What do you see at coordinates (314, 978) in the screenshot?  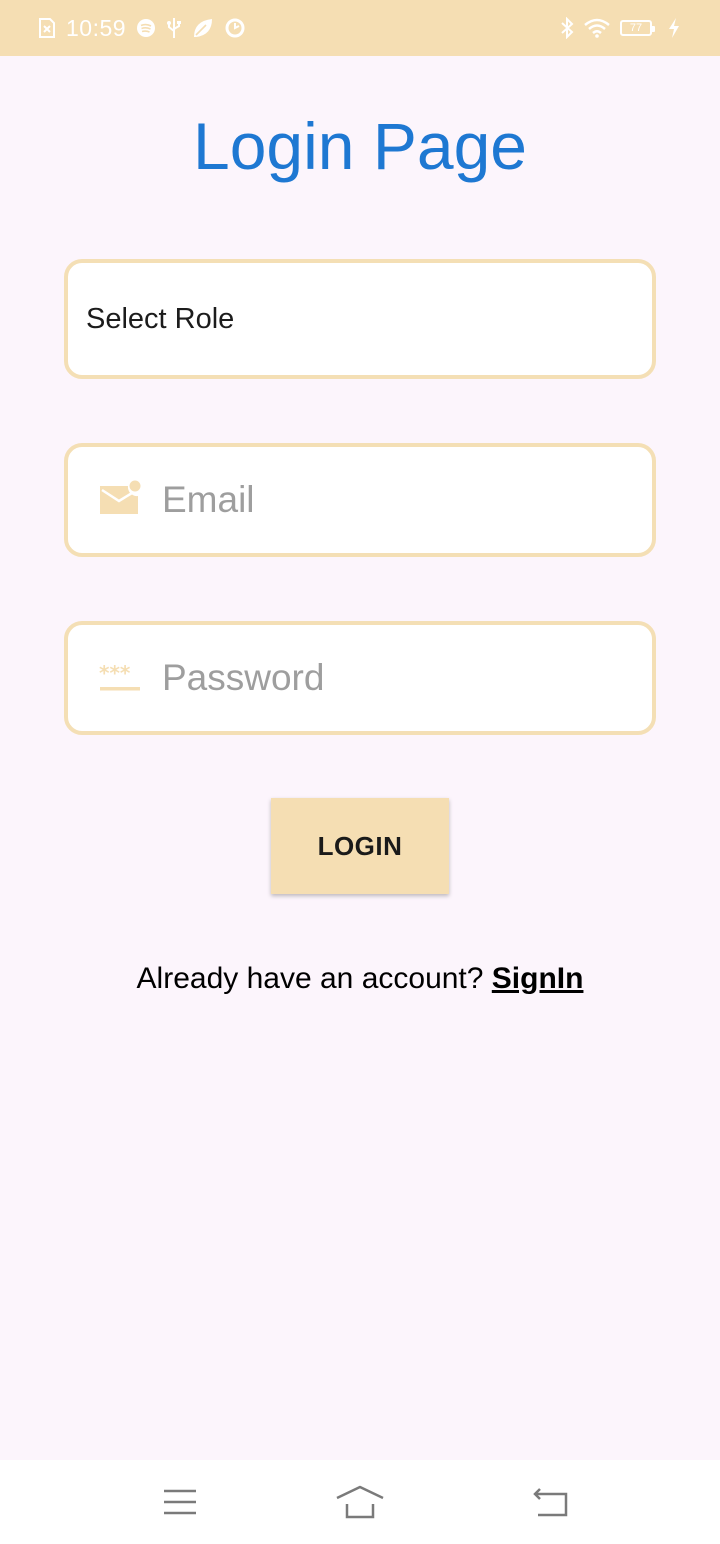 I see `account-prompt-text: Already have an account?` at bounding box center [314, 978].